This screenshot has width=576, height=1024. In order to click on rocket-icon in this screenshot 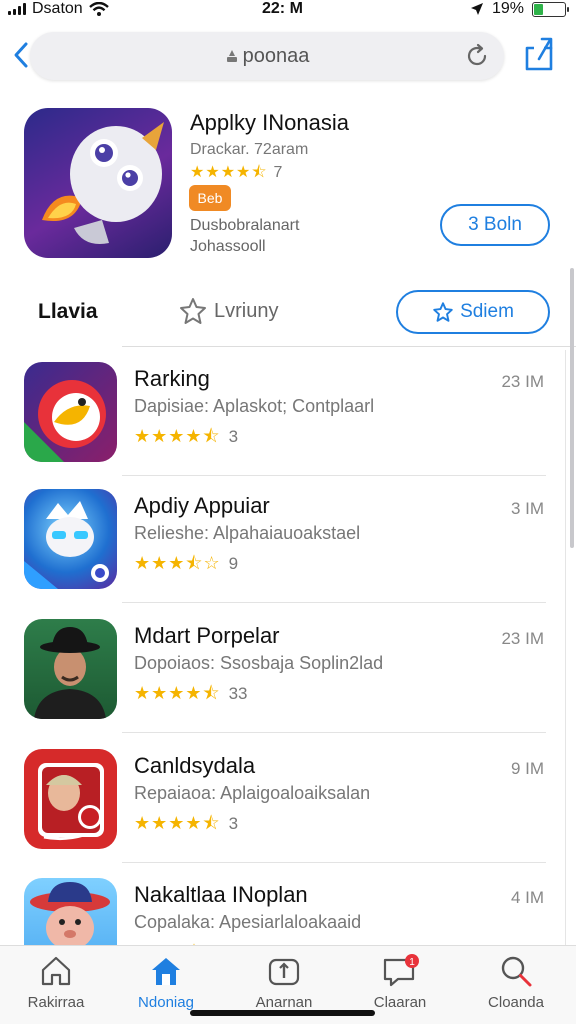, I will do `click(103, 183)`.